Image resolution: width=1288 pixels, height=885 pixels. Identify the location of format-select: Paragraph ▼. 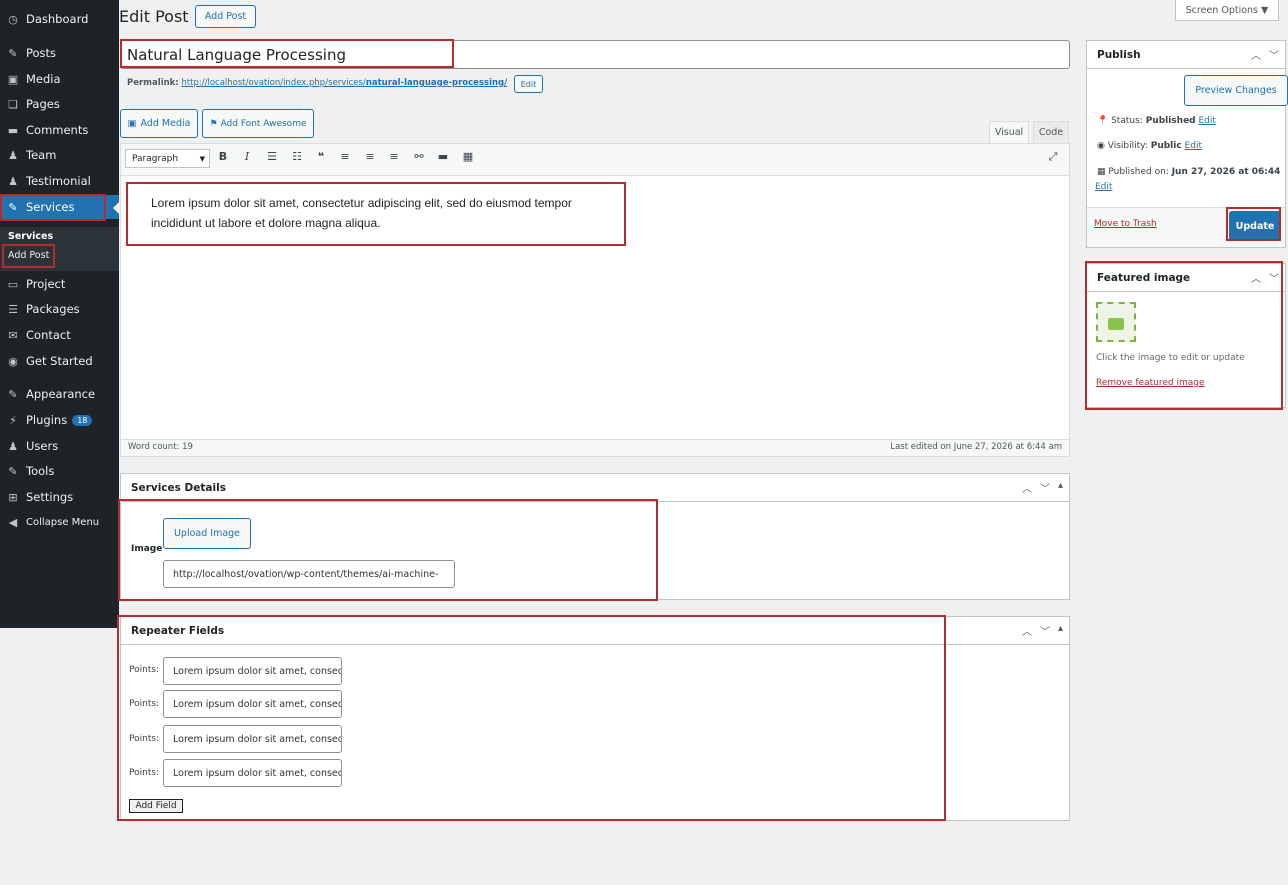
(167, 158).